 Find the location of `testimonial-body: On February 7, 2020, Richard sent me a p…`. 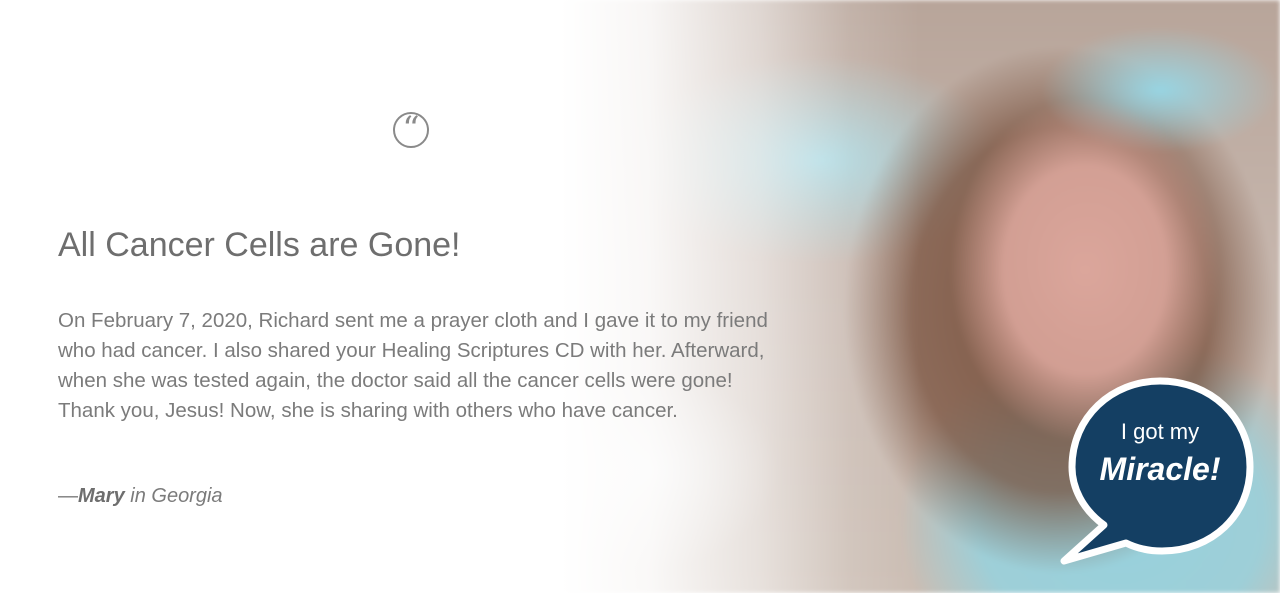

testimonial-body: On February 7, 2020, Richard sent me a p… is located at coordinates (413, 365).